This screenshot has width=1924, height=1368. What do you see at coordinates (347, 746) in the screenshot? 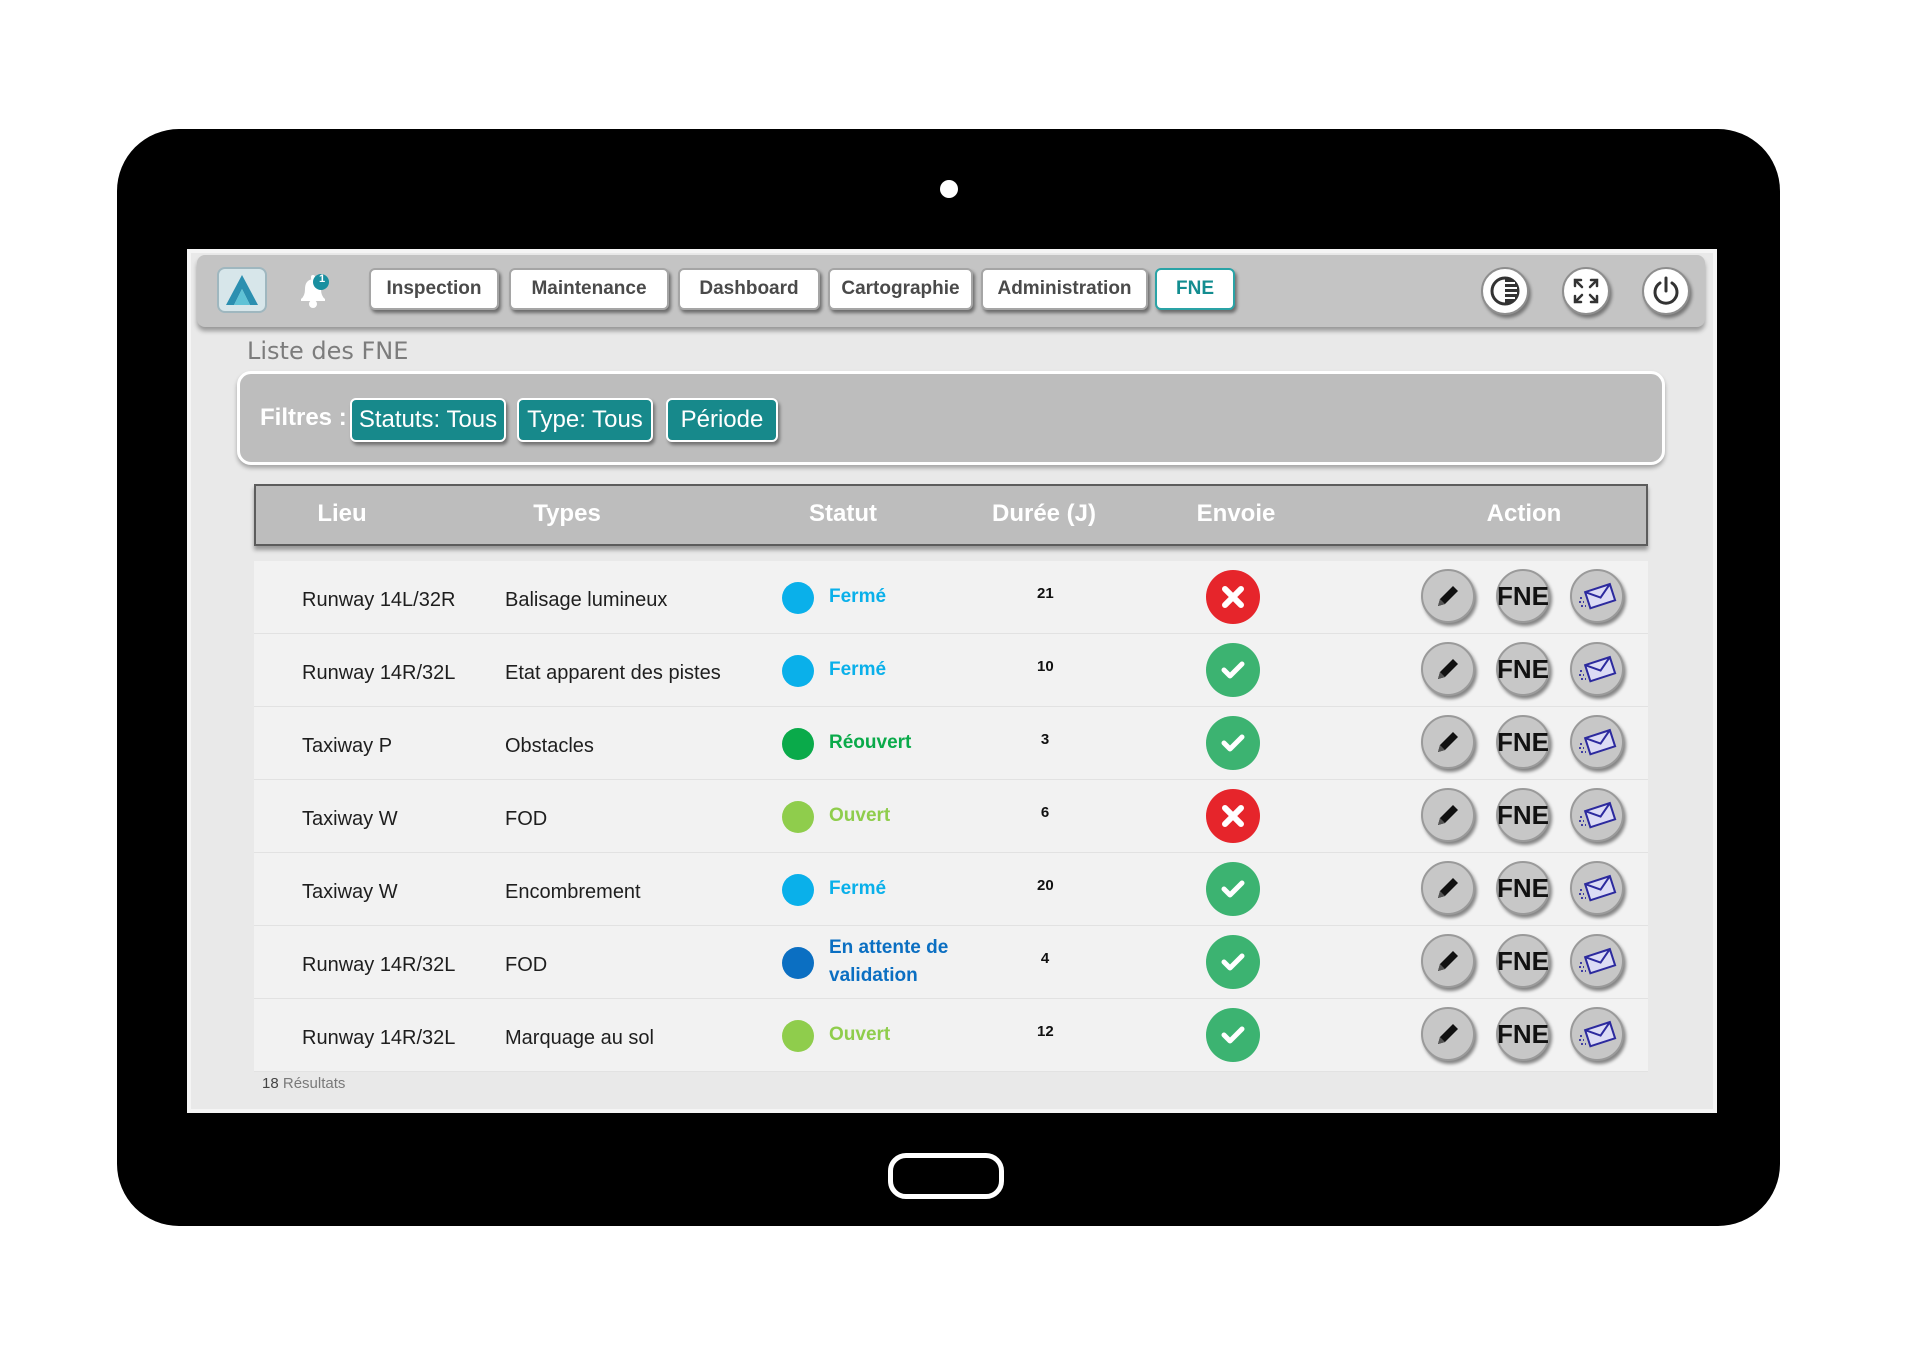
I see `cell-lieu: Taxiway P` at bounding box center [347, 746].